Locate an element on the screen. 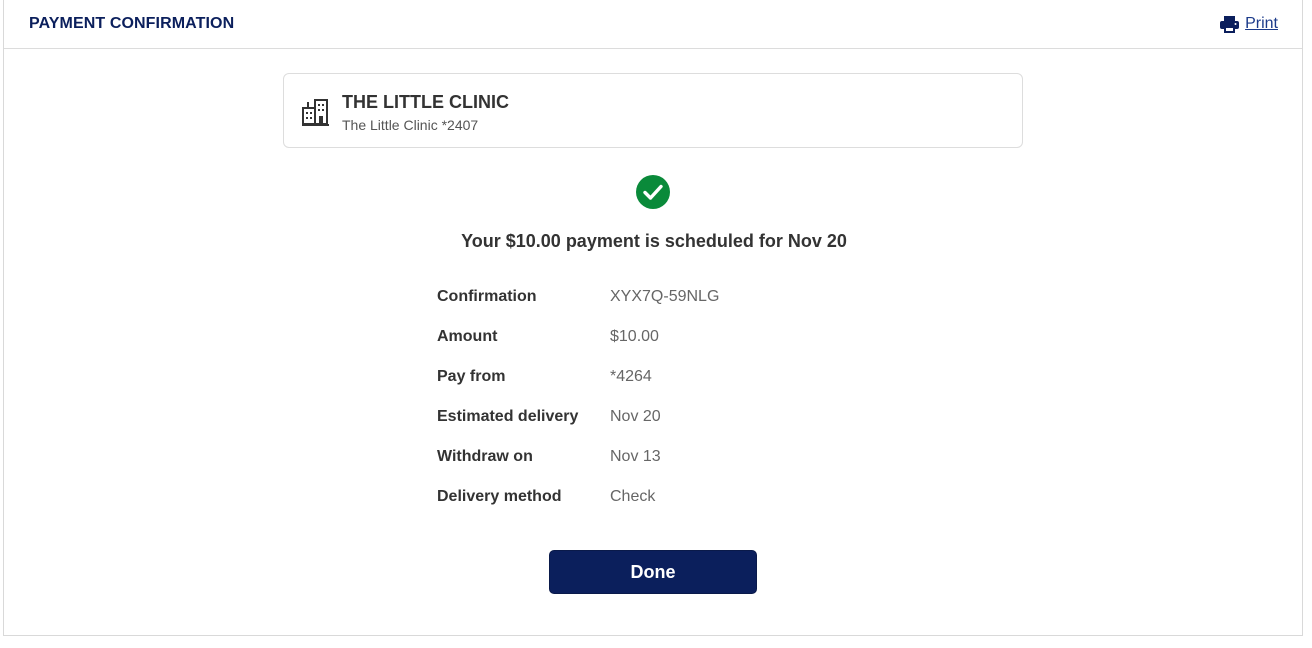 The width and height of the screenshot is (1312, 648). detail-label: Withdraw on is located at coordinates (485, 456).